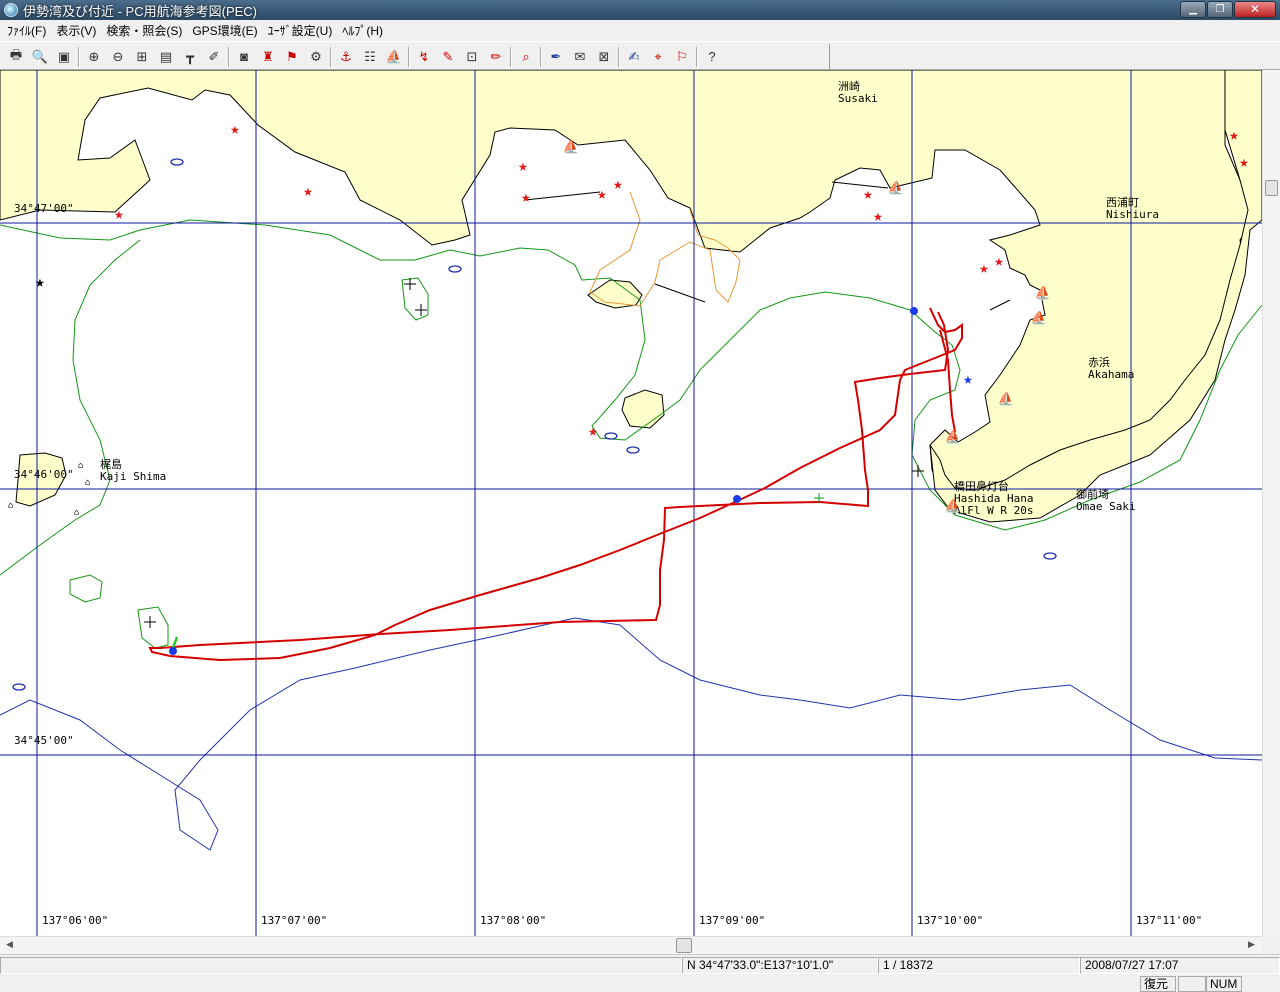 Image resolution: width=1280 pixels, height=992 pixels. Describe the element at coordinates (604, 57) in the screenshot. I see `view-icon: ⊠` at that location.